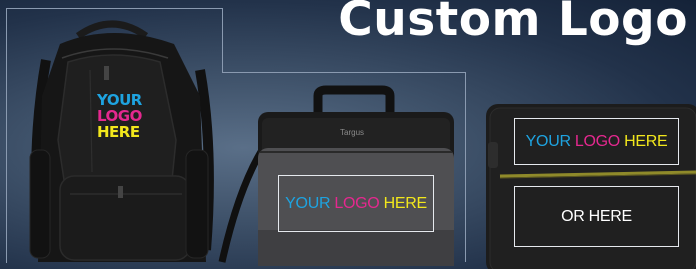  I want to click on sleeve-logo-word-3: HERE, so click(646, 141).